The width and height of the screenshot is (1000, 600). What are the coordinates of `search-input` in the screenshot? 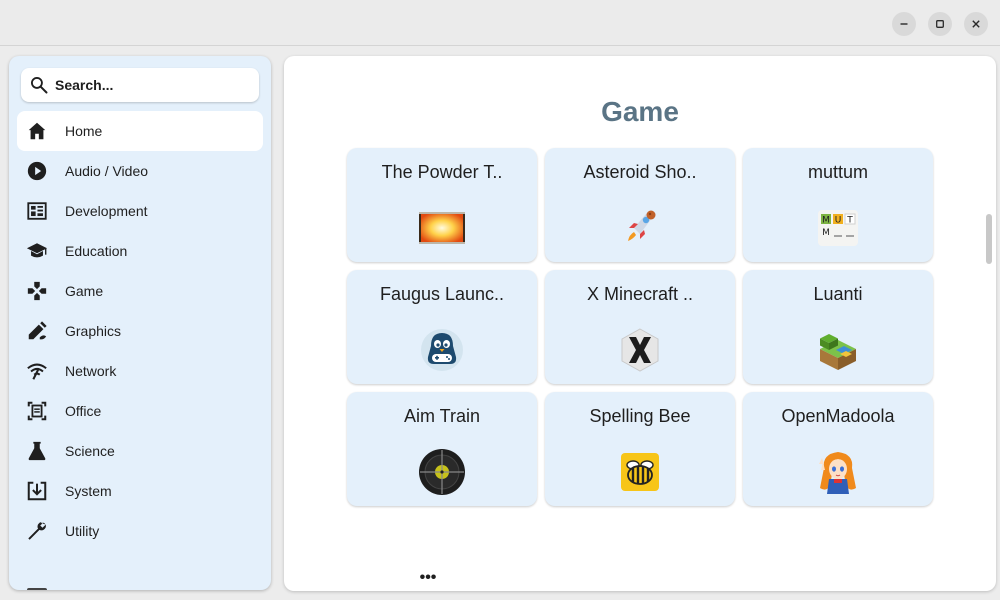 It's located at (155, 85).